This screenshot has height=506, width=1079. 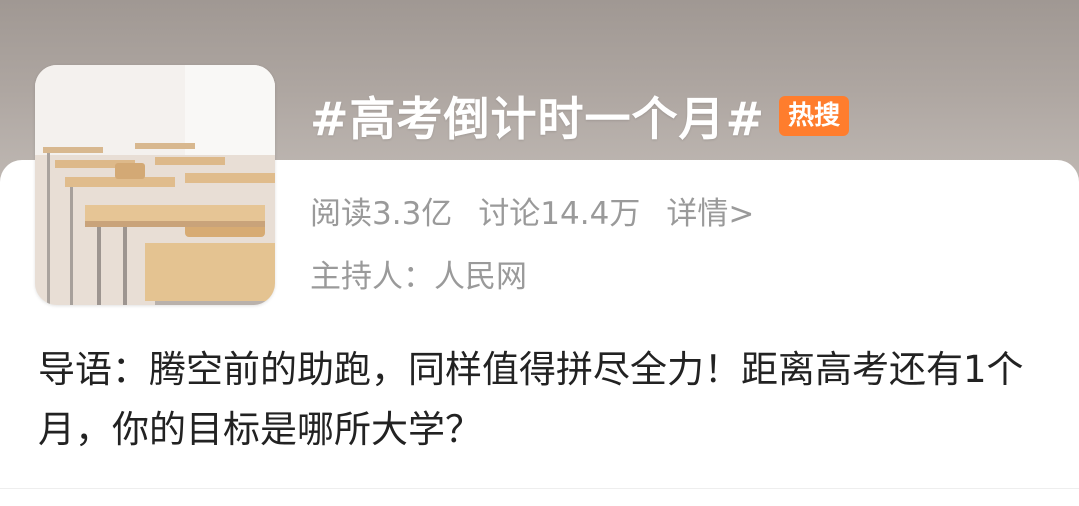 I want to click on topic-stats: 阅读3.3亿 讨论14.4万 详情>, so click(x=545, y=210).